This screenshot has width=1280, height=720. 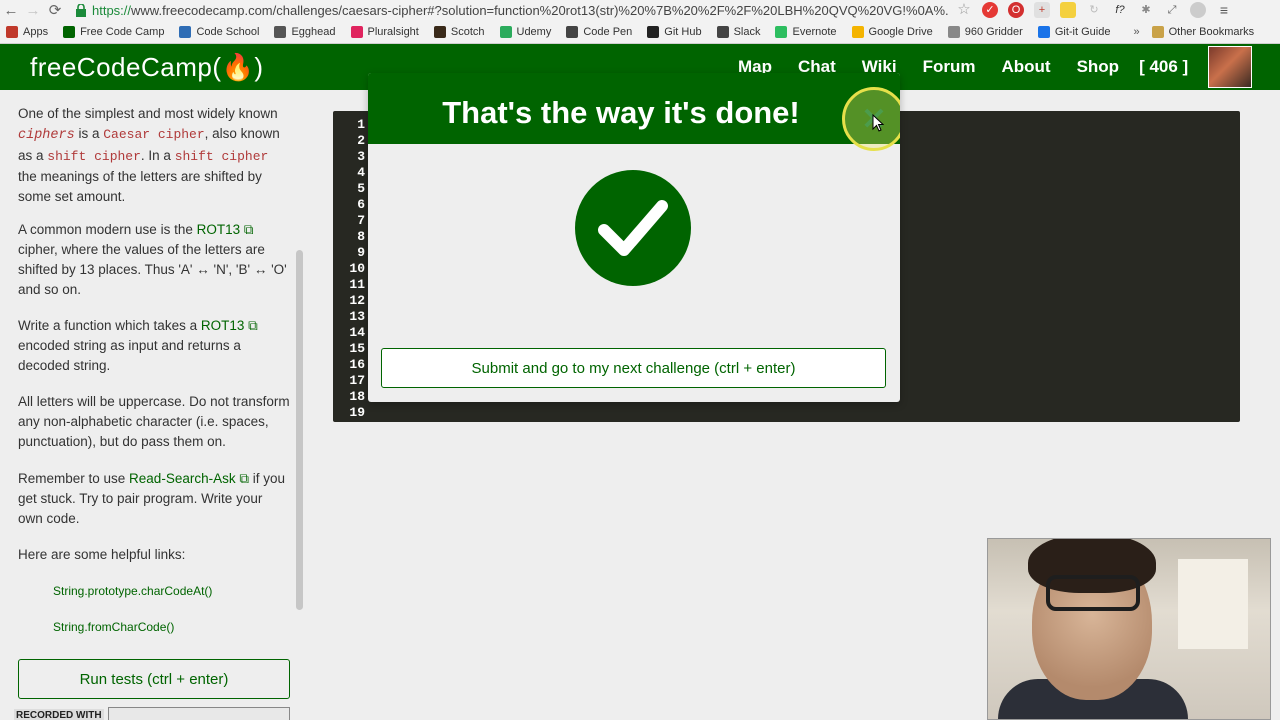 I want to click on bookmark-label: Pluralsight, so click(x=393, y=31).